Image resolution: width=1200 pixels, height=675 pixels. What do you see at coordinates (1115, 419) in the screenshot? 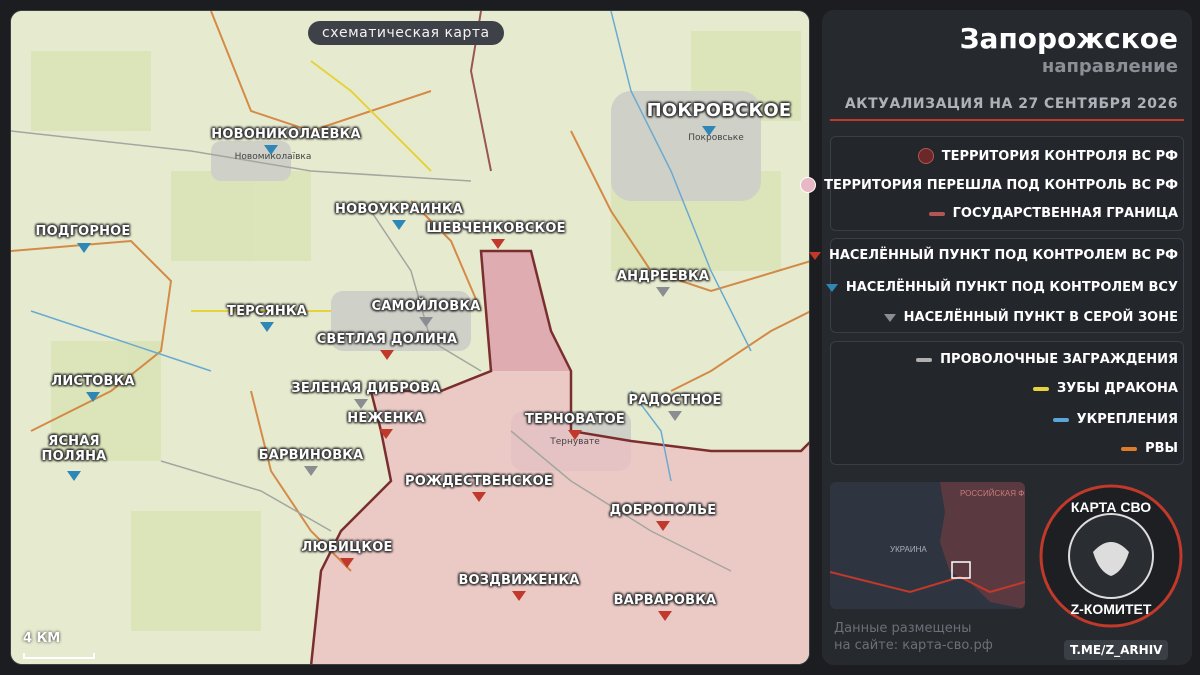
I see `legend-item: УКРЕПЛЕНИЯ` at bounding box center [1115, 419].